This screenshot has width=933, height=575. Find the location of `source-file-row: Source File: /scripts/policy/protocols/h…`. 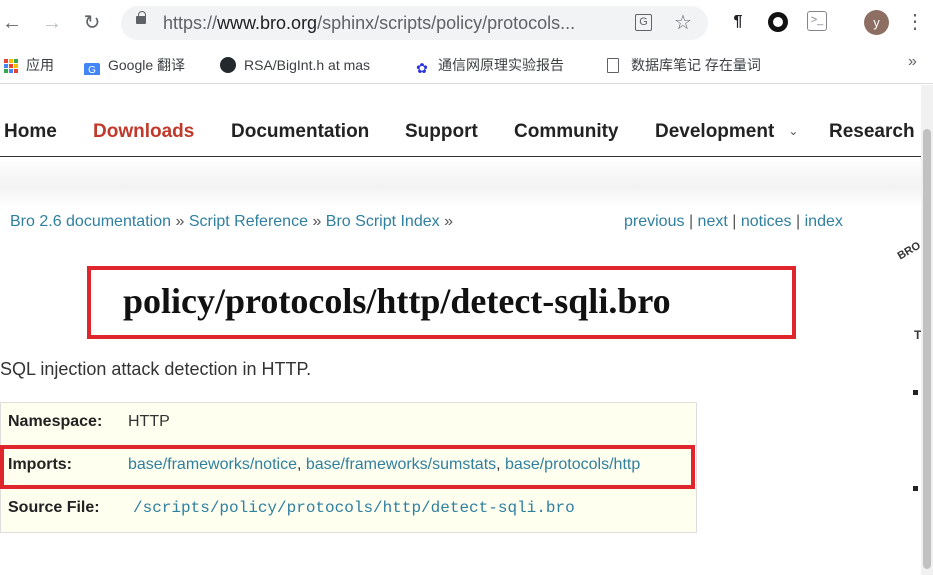

source-file-row: Source File: /scripts/policy/protocols/h… is located at coordinates (349, 509).